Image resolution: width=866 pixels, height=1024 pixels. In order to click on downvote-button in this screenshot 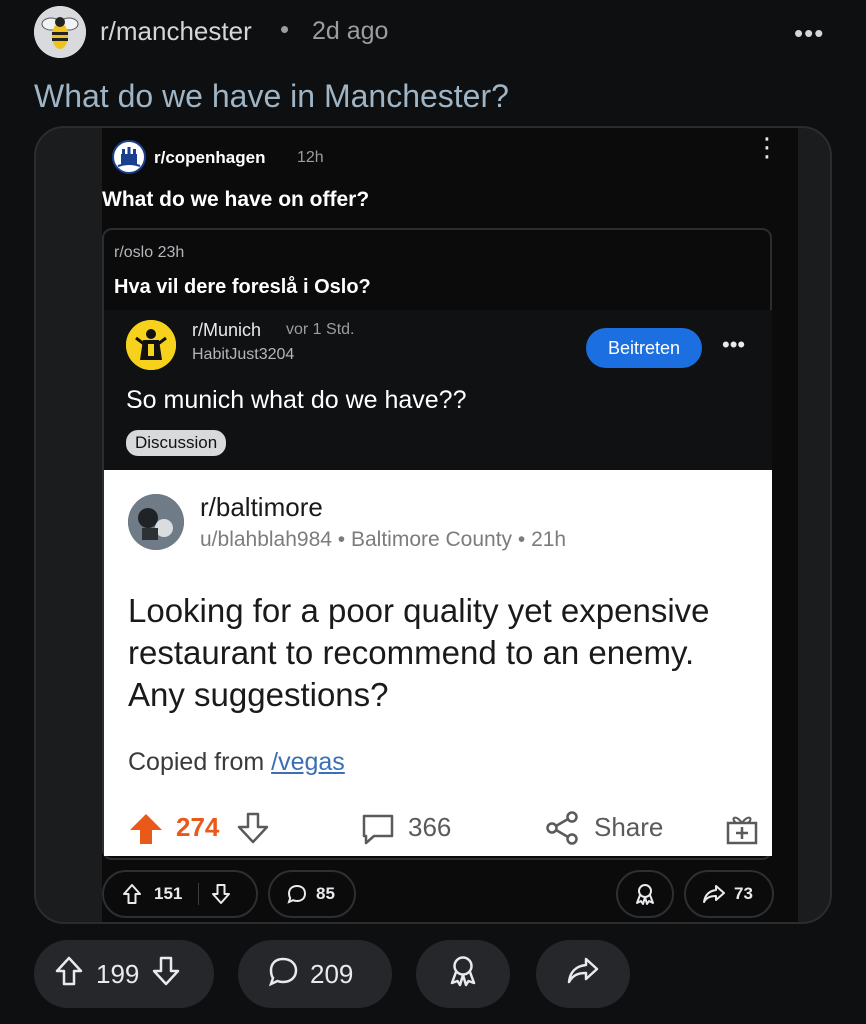, I will do `click(166, 974)`.